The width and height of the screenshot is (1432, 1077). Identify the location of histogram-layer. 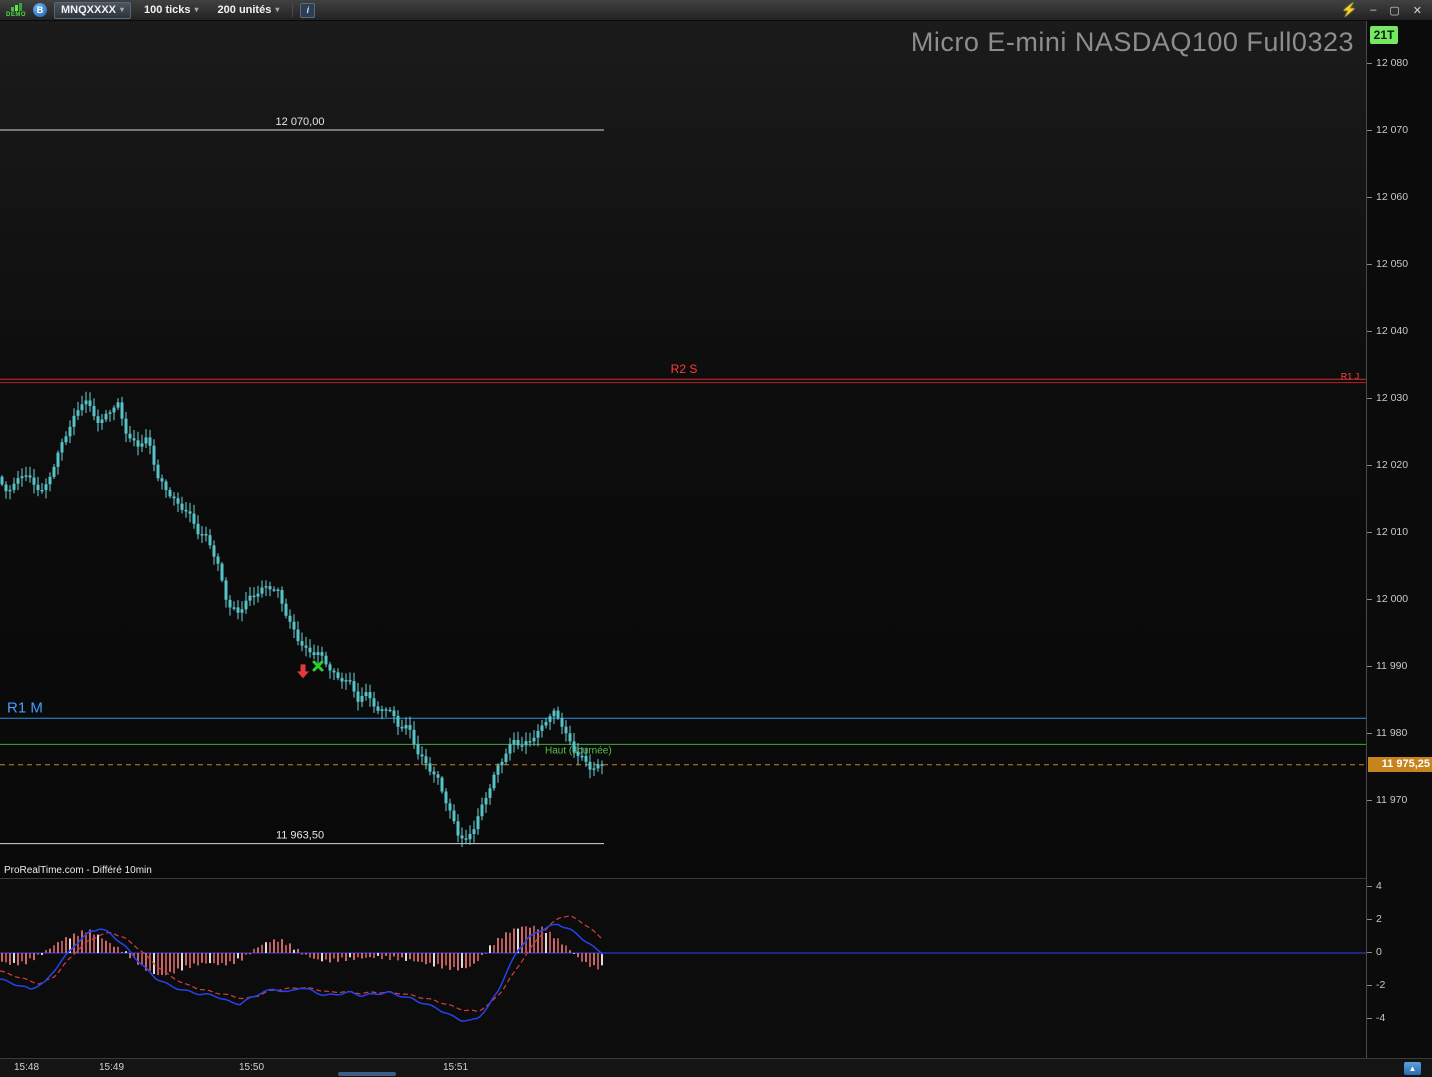
(302, 950).